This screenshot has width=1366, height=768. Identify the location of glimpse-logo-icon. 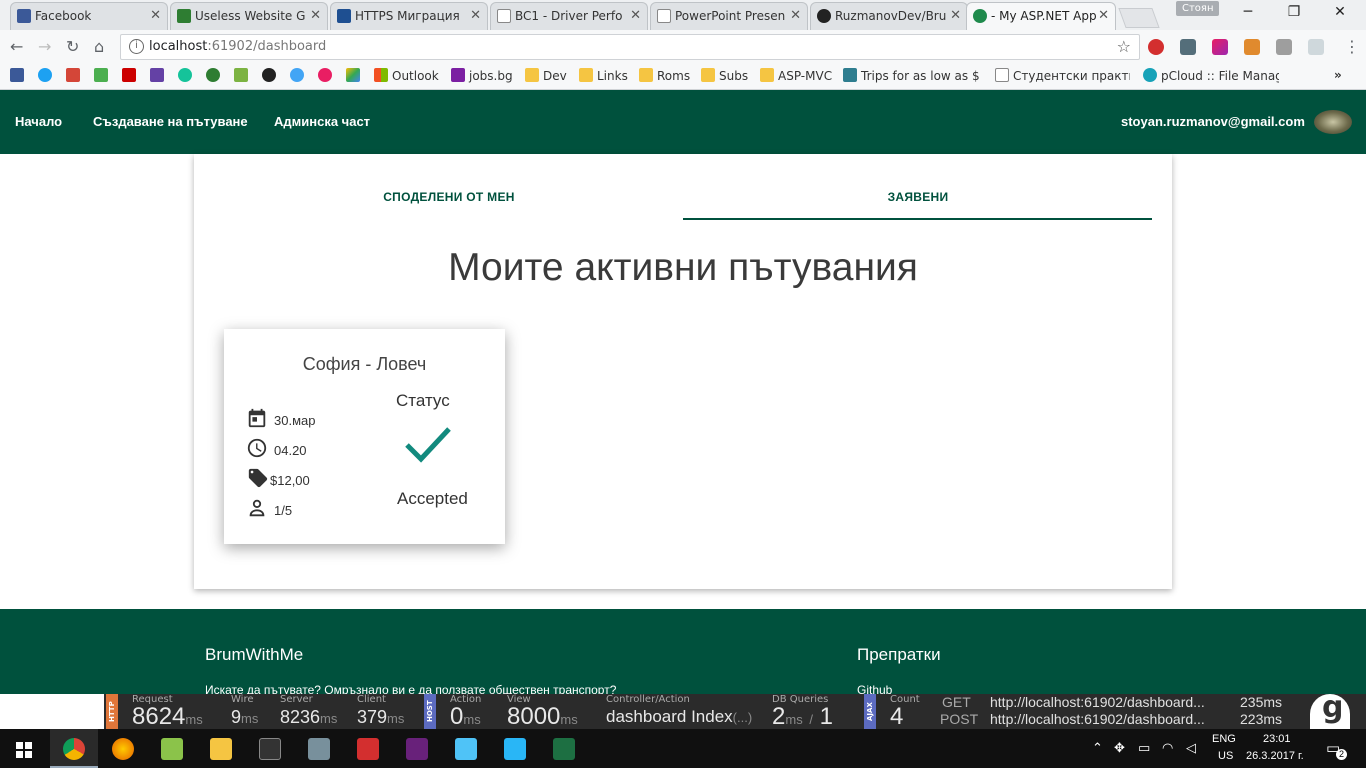
(1330, 709).